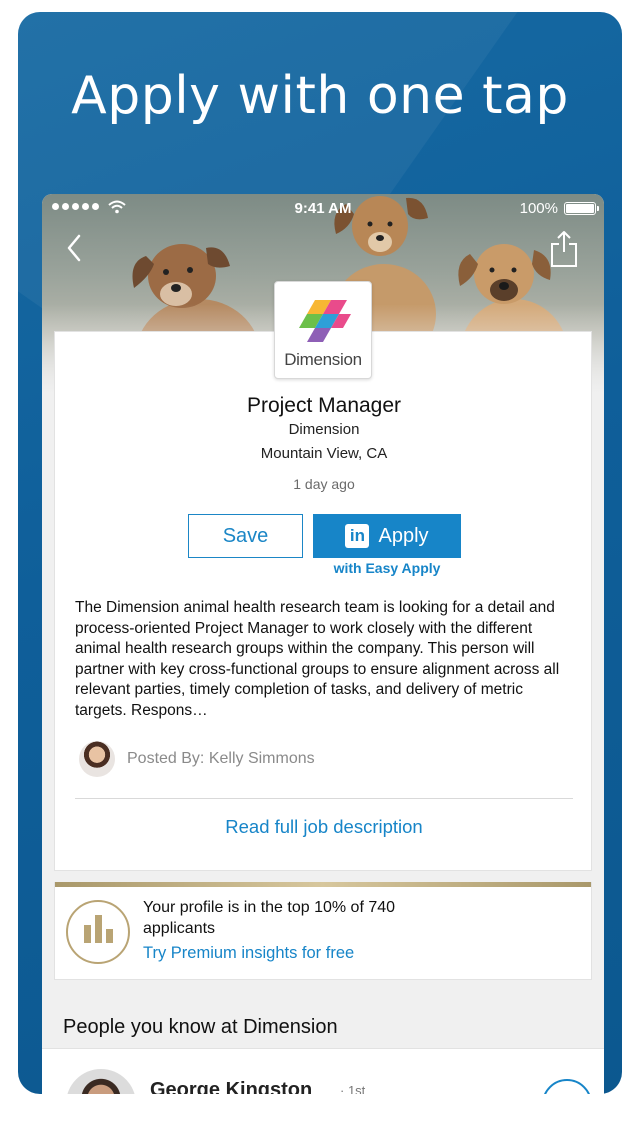 The height and width of the screenshot is (1125, 640). What do you see at coordinates (324, 429) in the screenshot?
I see `company-name: Dimension` at bounding box center [324, 429].